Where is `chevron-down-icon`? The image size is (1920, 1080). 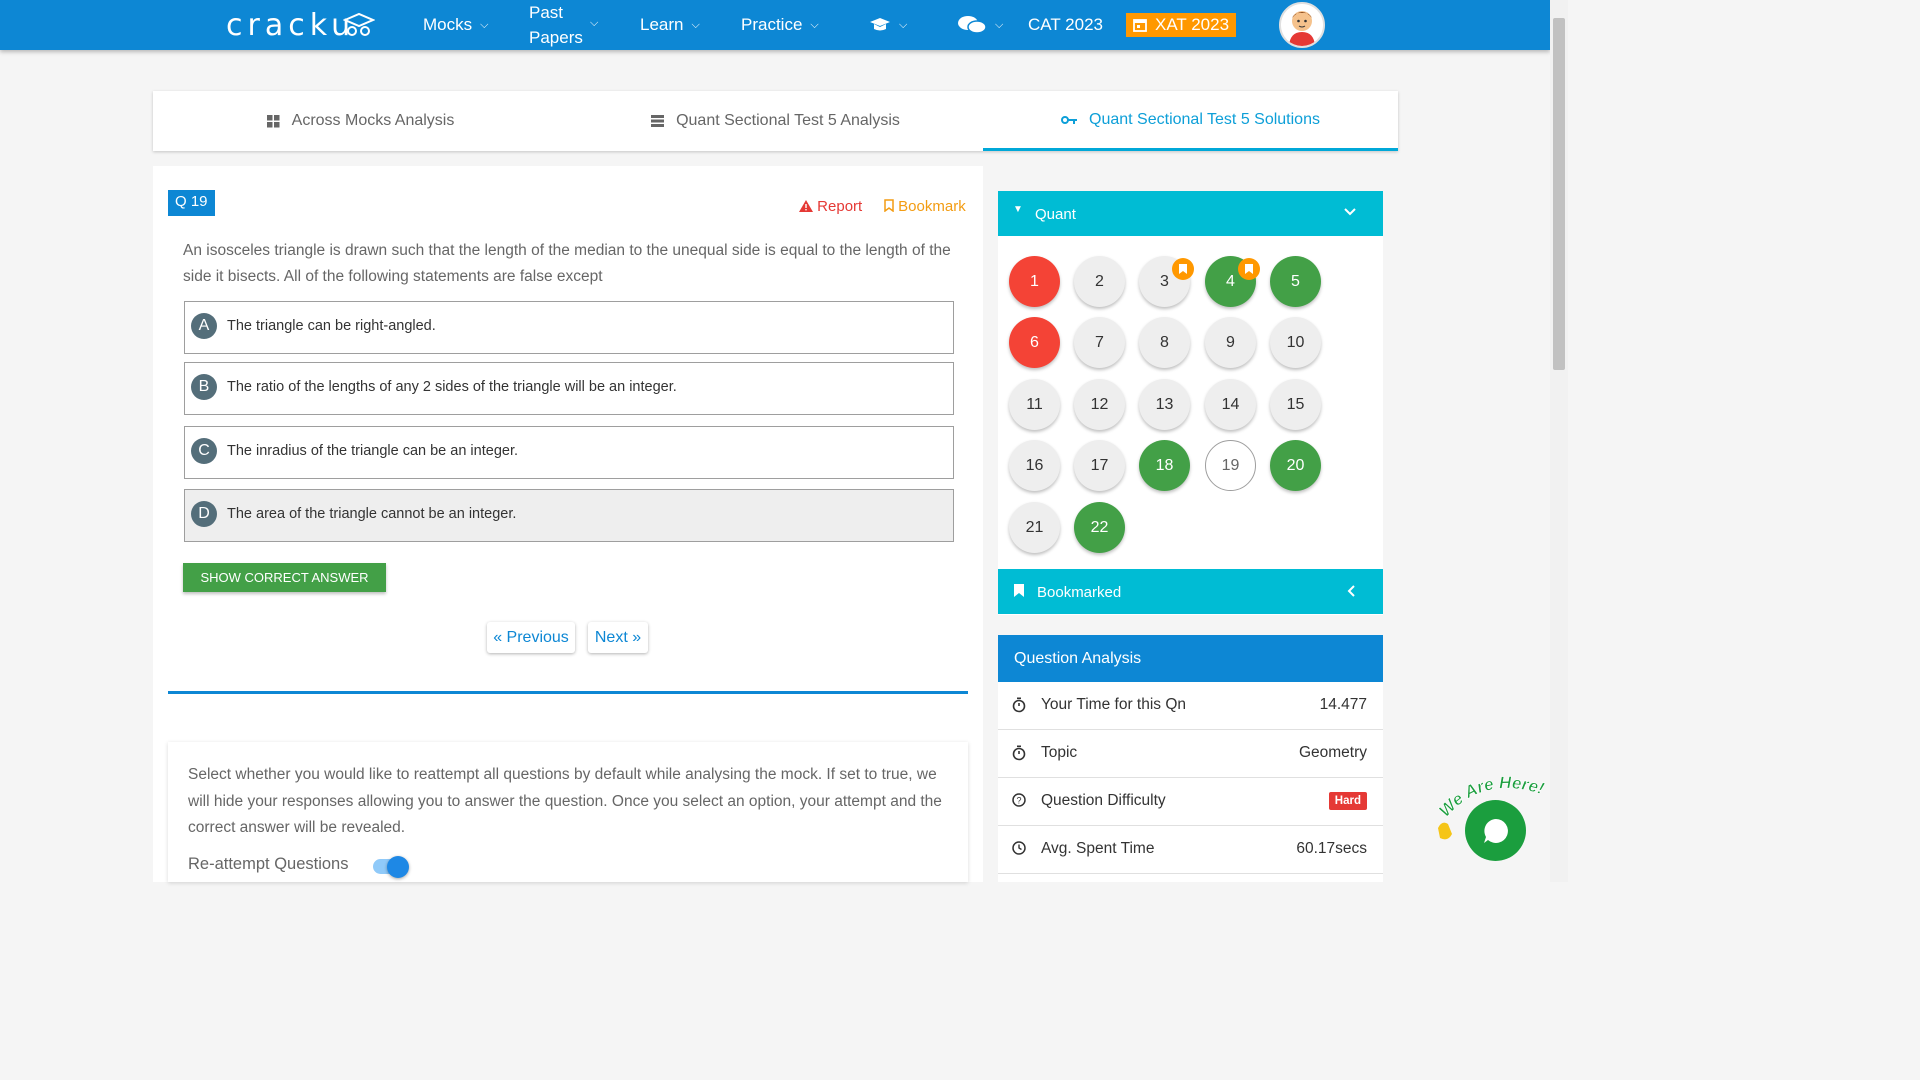
chevron-down-icon is located at coordinates (1350, 212).